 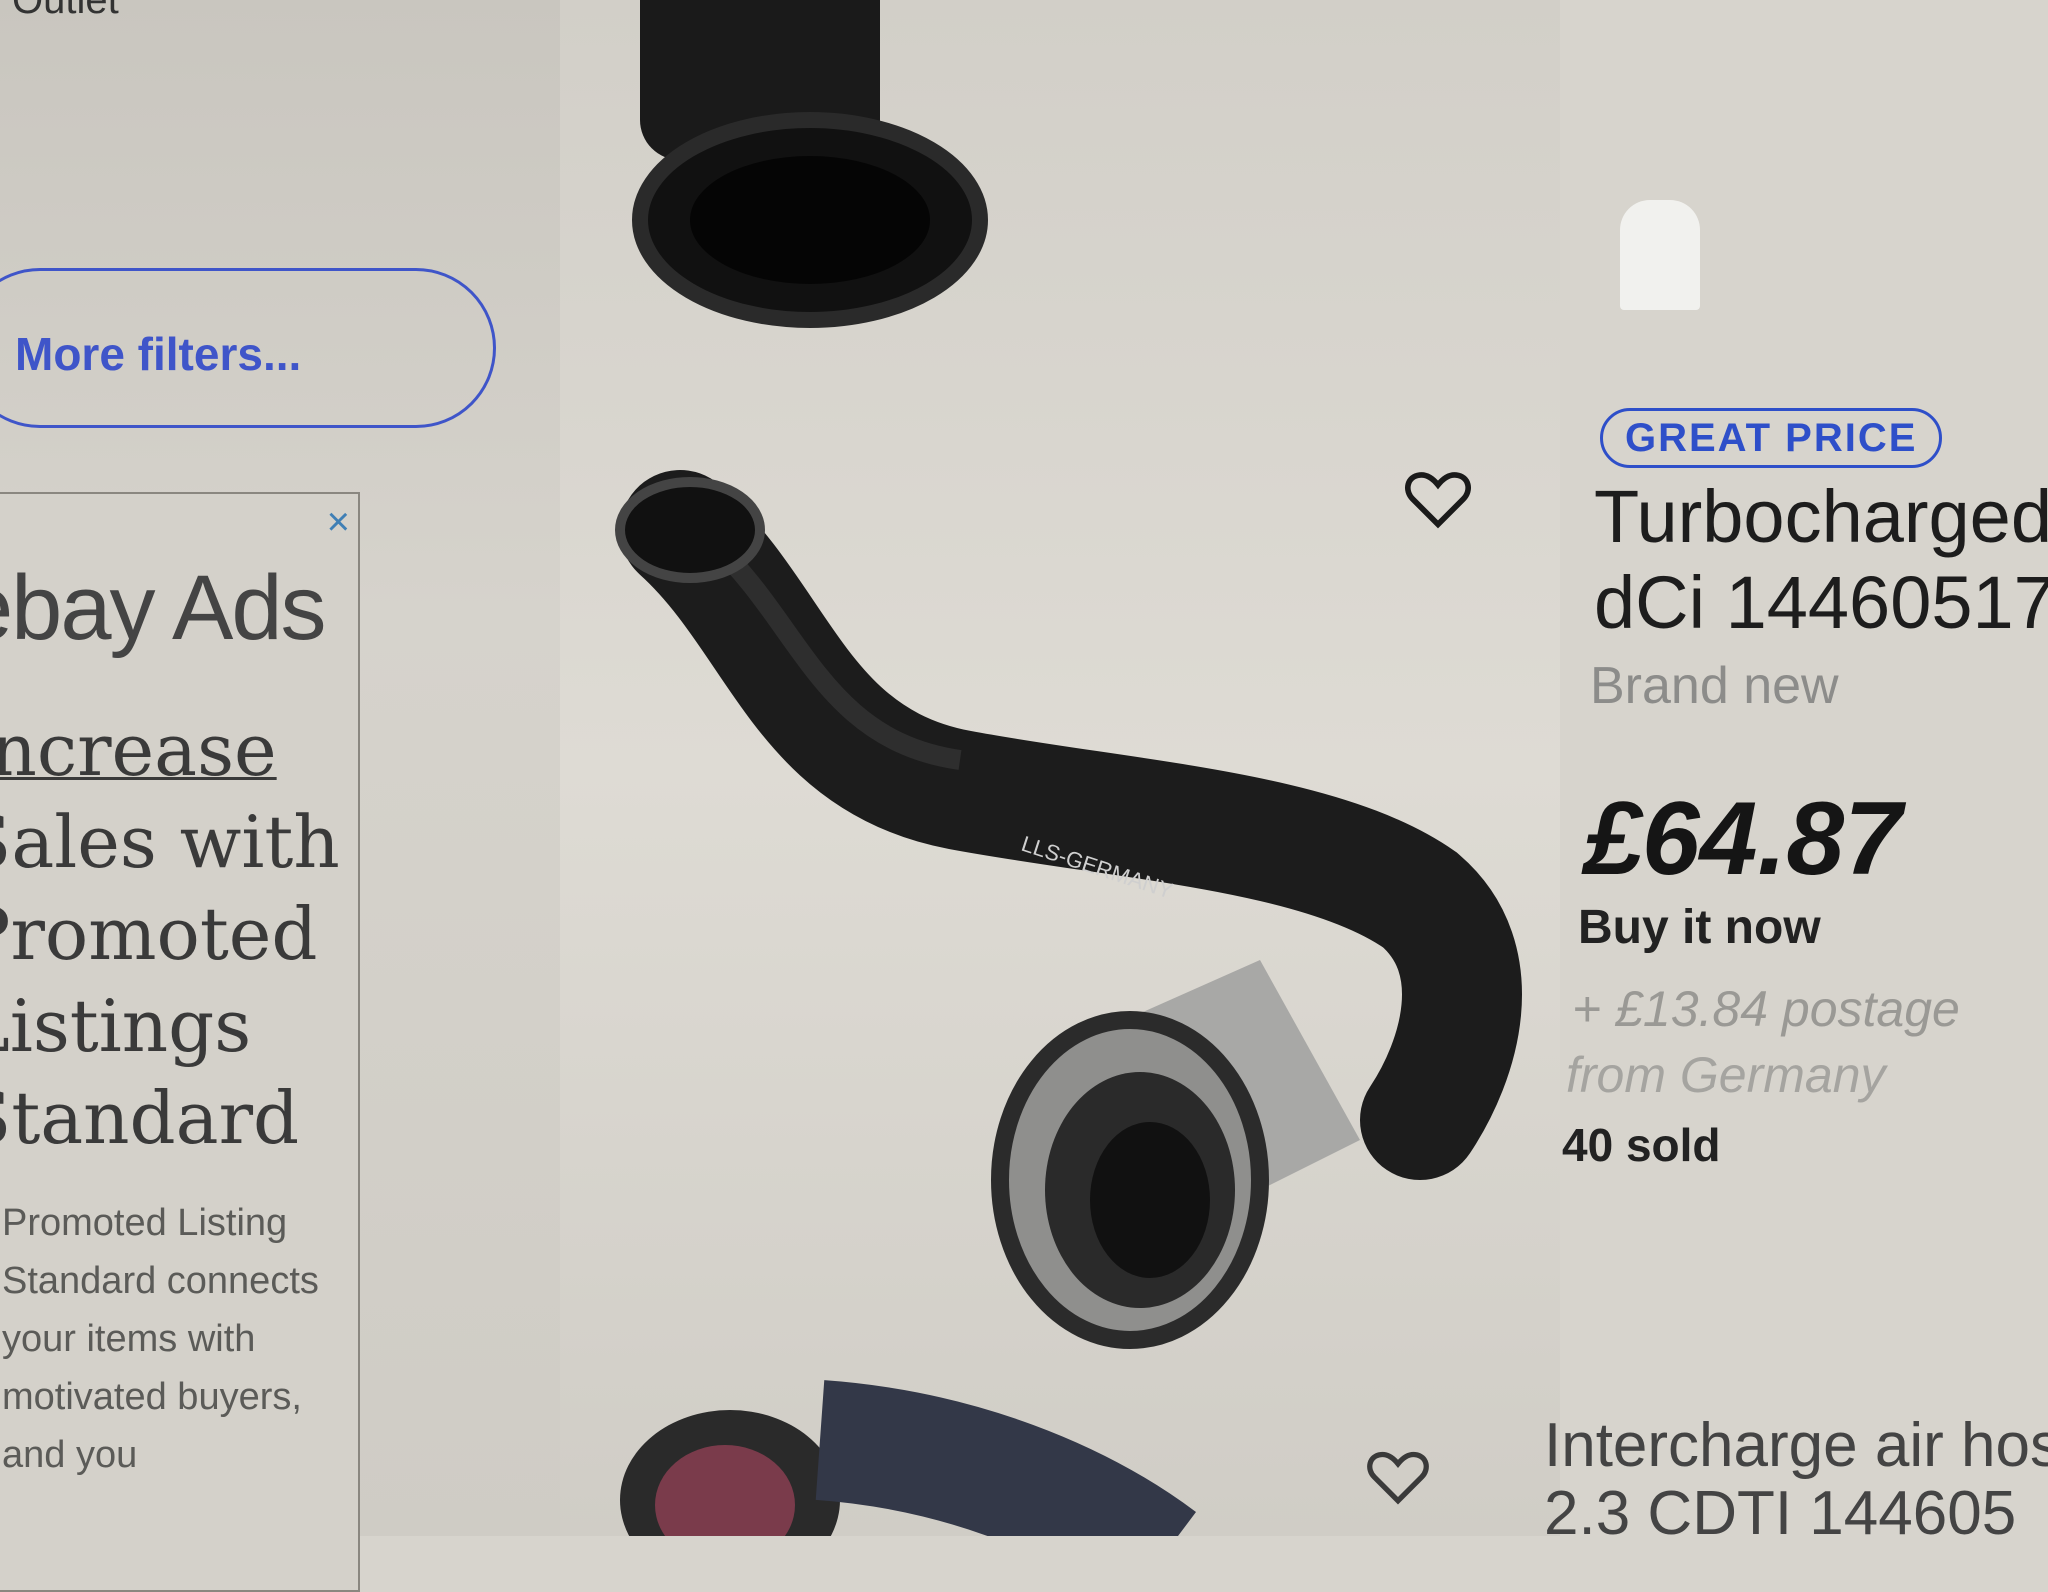 What do you see at coordinates (1743, 839) in the screenshot?
I see `item-price: £64.87` at bounding box center [1743, 839].